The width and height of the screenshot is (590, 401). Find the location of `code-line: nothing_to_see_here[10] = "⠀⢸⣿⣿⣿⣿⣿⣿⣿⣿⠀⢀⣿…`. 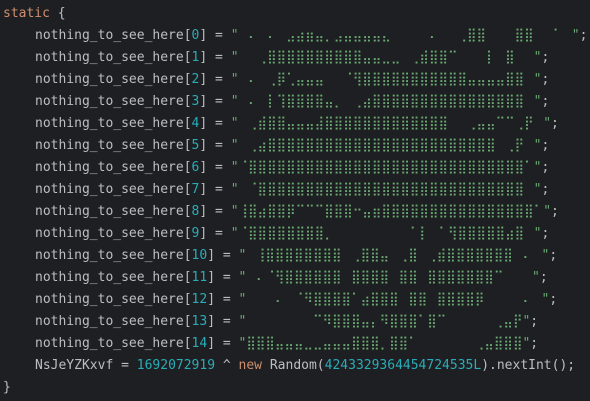

code-line: nothing_to_see_here[10] = "⠀⢸⣿⣿⣿⣿⣿⣿⣿⣿⠀⢀⣿… is located at coordinates (278, 256).